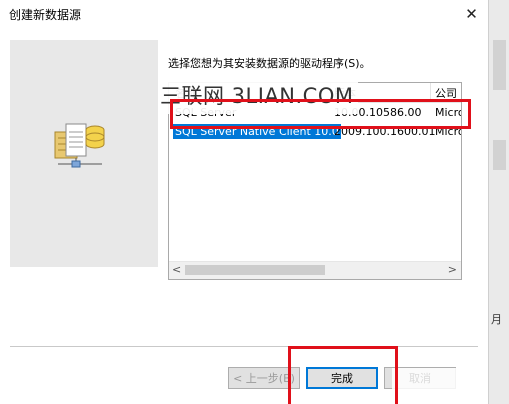 This screenshot has width=509, height=404. What do you see at coordinates (471, 14) in the screenshot?
I see `close-icon: ✕` at bounding box center [471, 14].